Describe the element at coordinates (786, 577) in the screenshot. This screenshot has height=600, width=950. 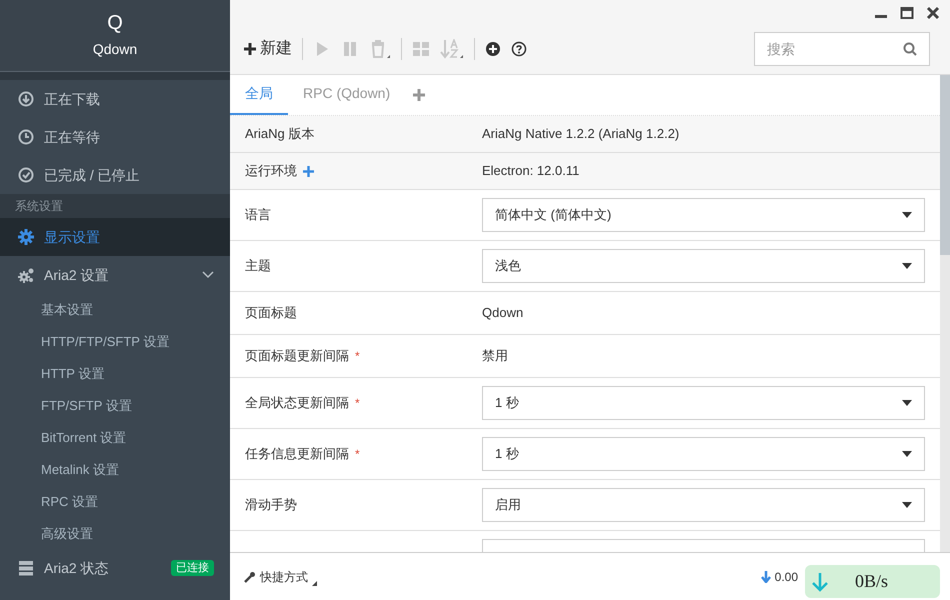
I see `download-speed: 0.00` at that location.